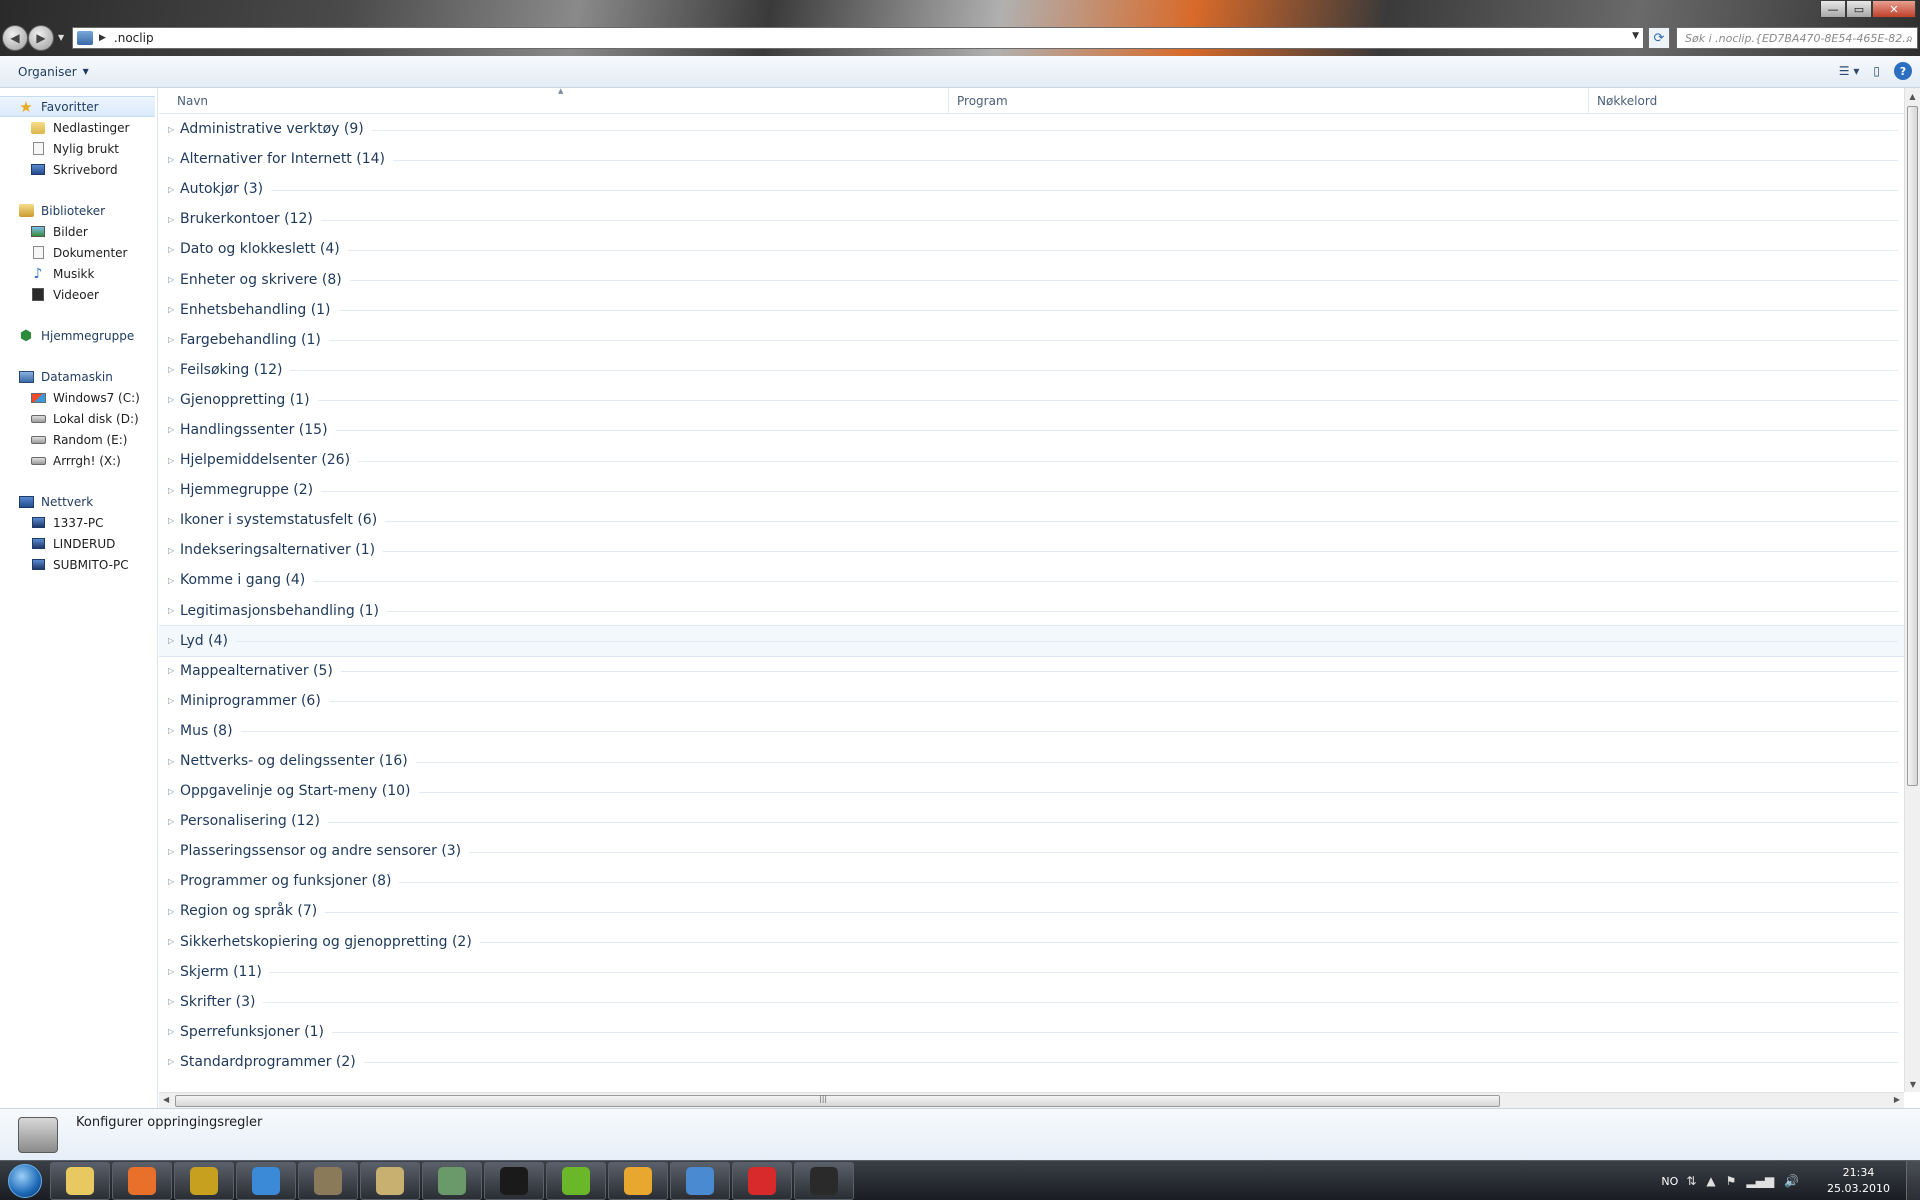 This screenshot has height=1200, width=1920. What do you see at coordinates (1031, 701) in the screenshot?
I see `group-row: ▷ Miniprogrammer (6)` at bounding box center [1031, 701].